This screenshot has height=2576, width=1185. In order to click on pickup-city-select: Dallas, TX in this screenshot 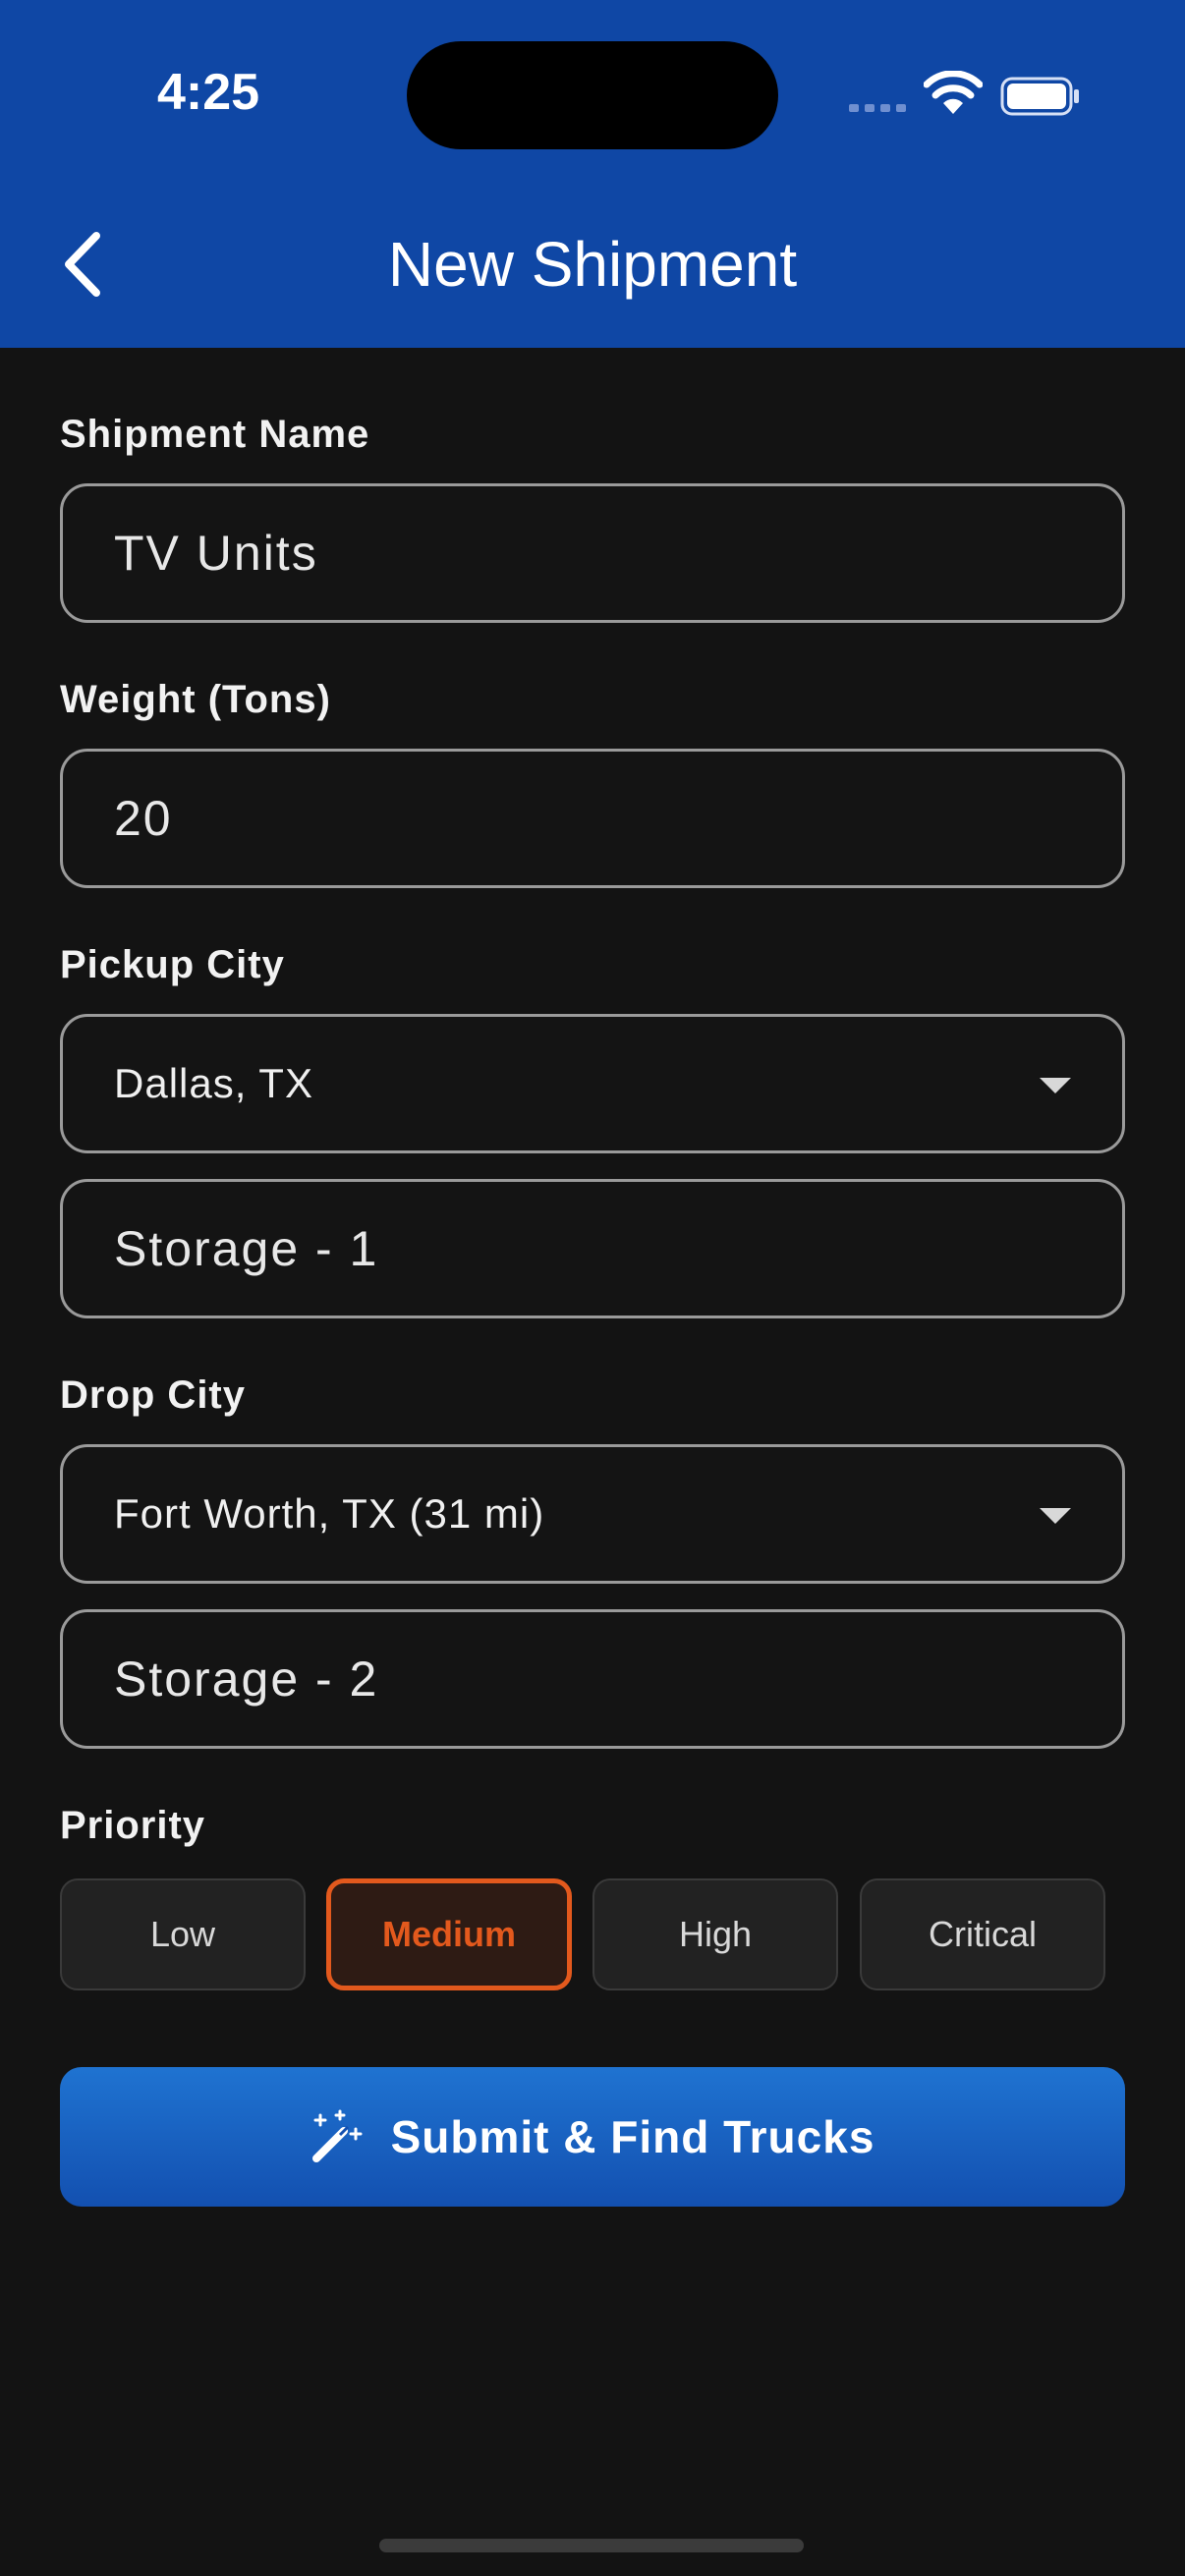, I will do `click(592, 1083)`.